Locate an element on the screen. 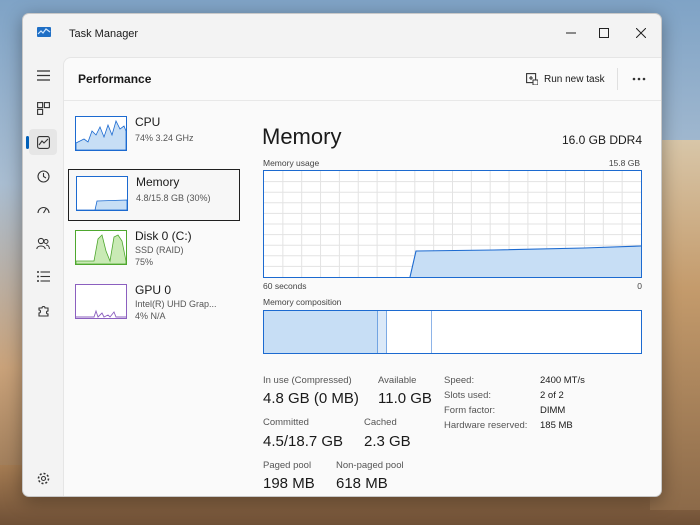  more-options-icon is located at coordinates (639, 79).